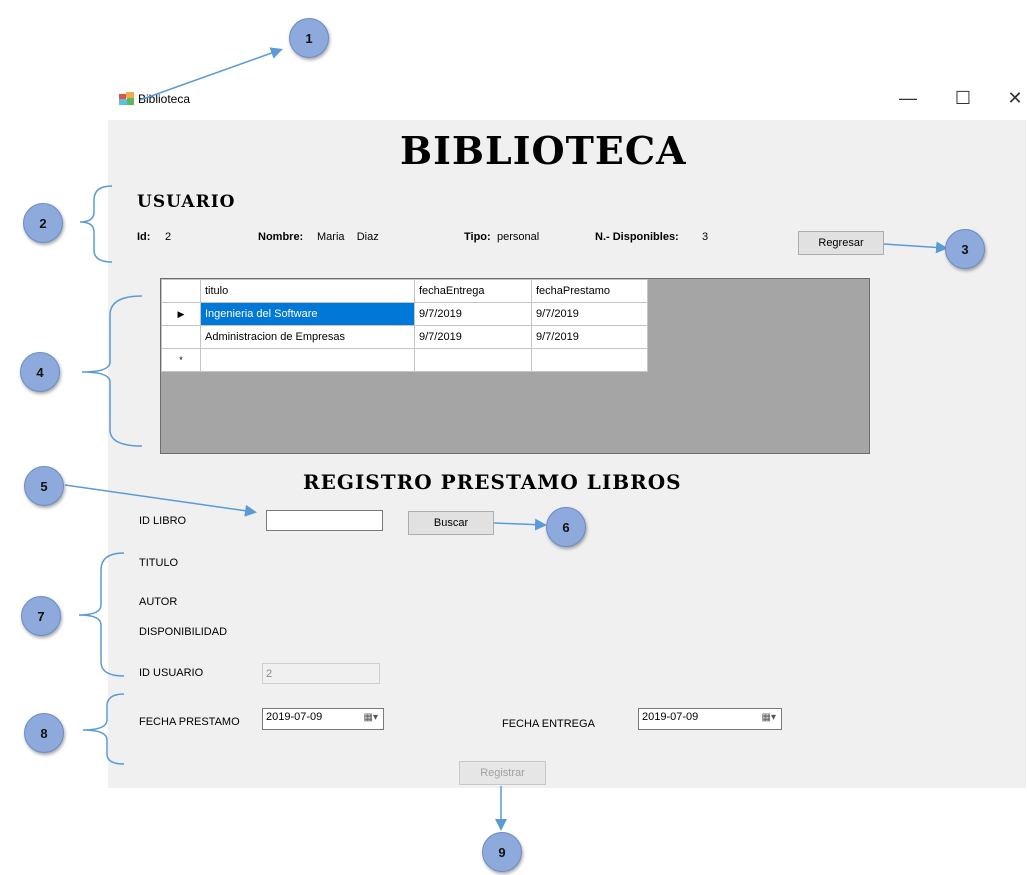 The width and height of the screenshot is (1027, 875). I want to click on titulo-label: TITULO, so click(159, 563).